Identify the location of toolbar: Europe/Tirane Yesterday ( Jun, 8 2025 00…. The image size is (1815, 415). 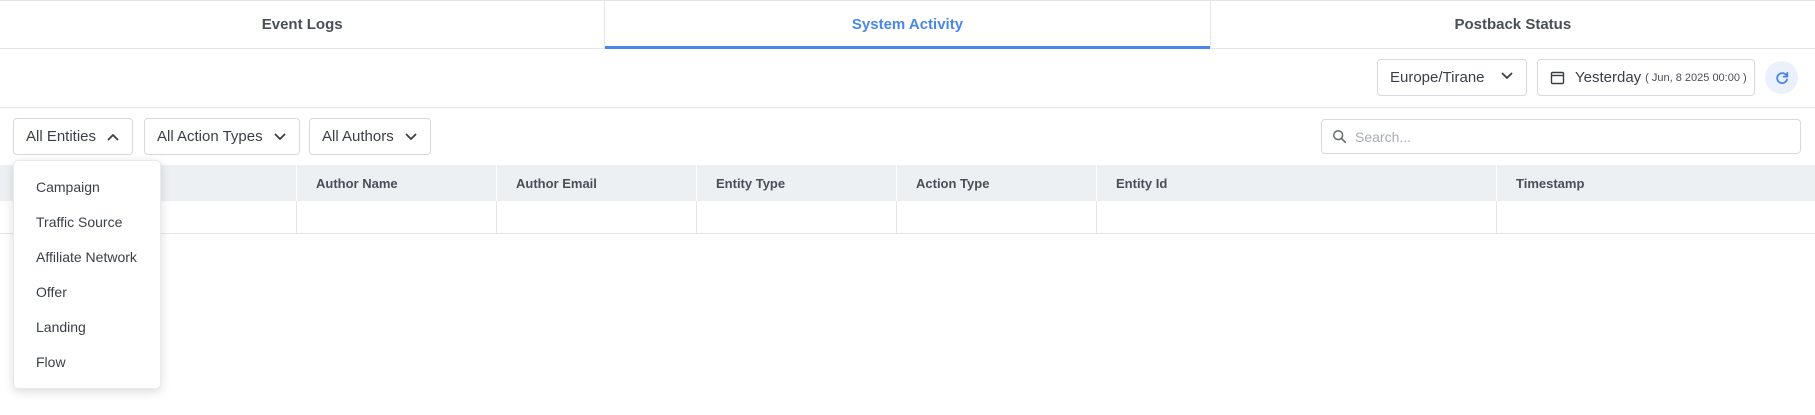
(907, 78).